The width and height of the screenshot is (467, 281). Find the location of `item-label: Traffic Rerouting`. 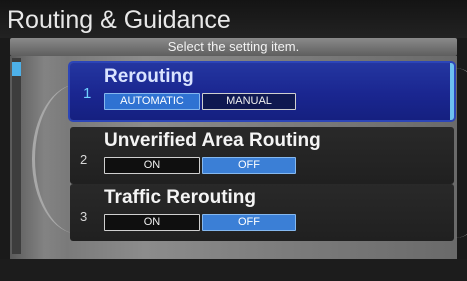

item-label: Traffic Rerouting is located at coordinates (180, 197).